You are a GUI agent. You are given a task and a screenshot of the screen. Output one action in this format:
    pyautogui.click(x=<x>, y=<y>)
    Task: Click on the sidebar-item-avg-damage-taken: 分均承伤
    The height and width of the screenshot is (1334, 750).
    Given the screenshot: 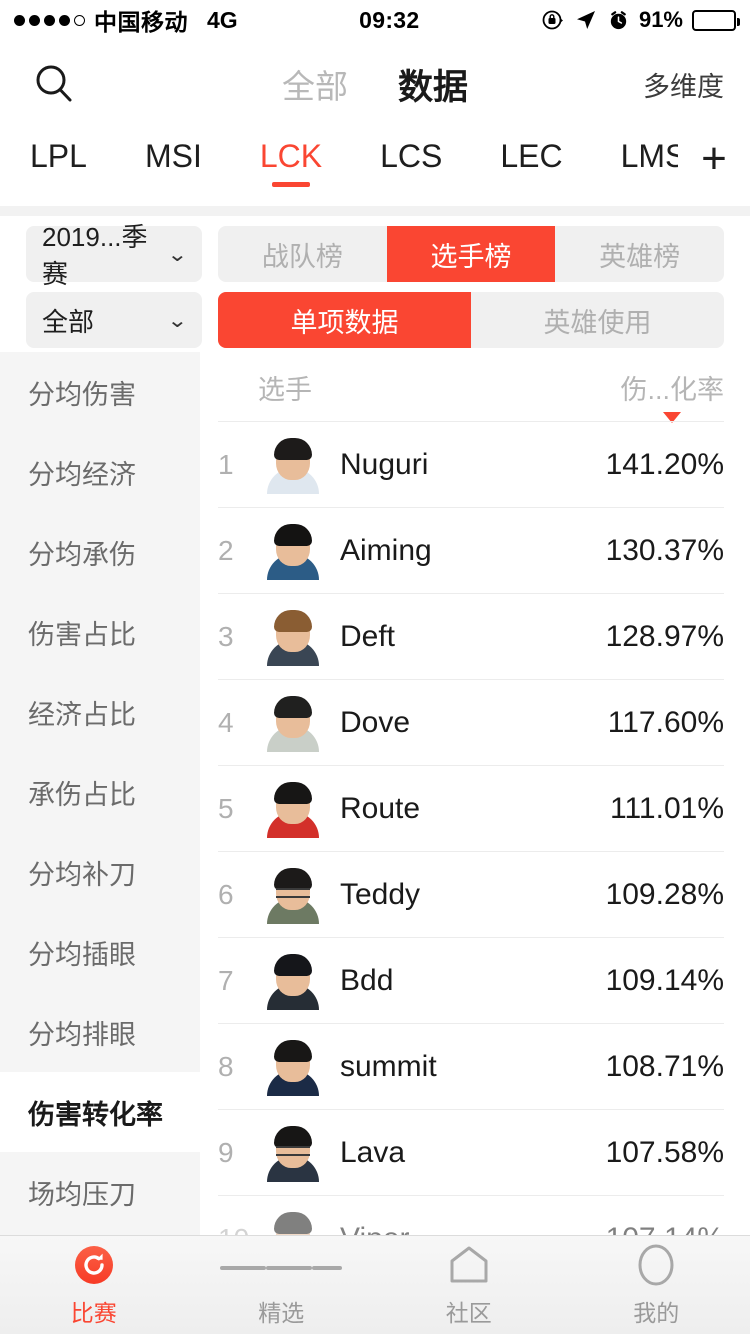 What is the action you would take?
    pyautogui.click(x=100, y=552)
    